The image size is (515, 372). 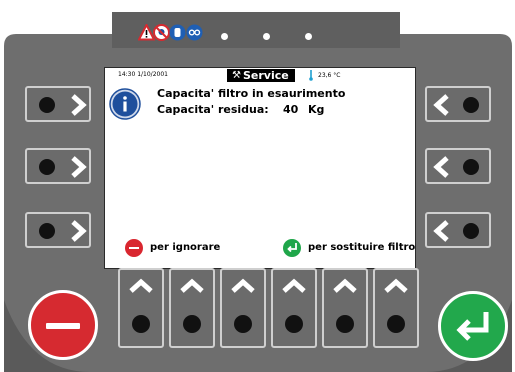 I want to click on residual-capacity-label: Capacita' residua:, so click(x=213, y=109).